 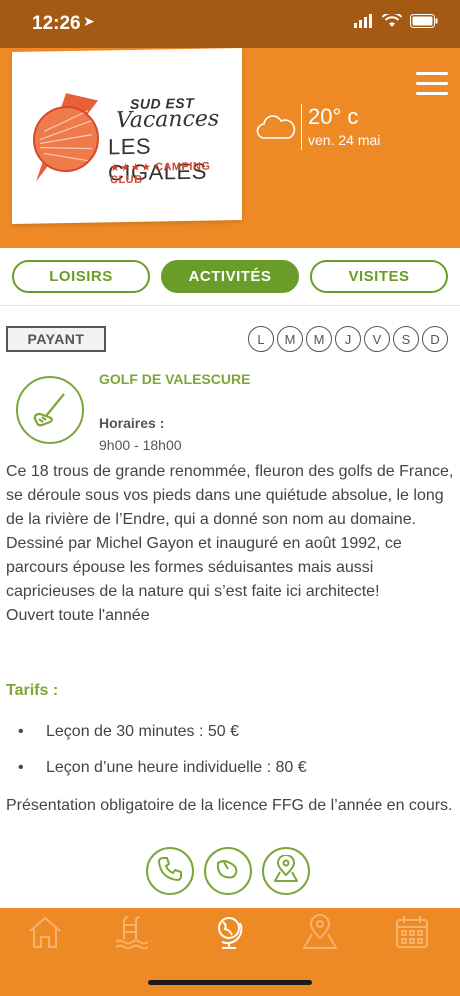 I want to click on globe-icon, so click(x=230, y=934).